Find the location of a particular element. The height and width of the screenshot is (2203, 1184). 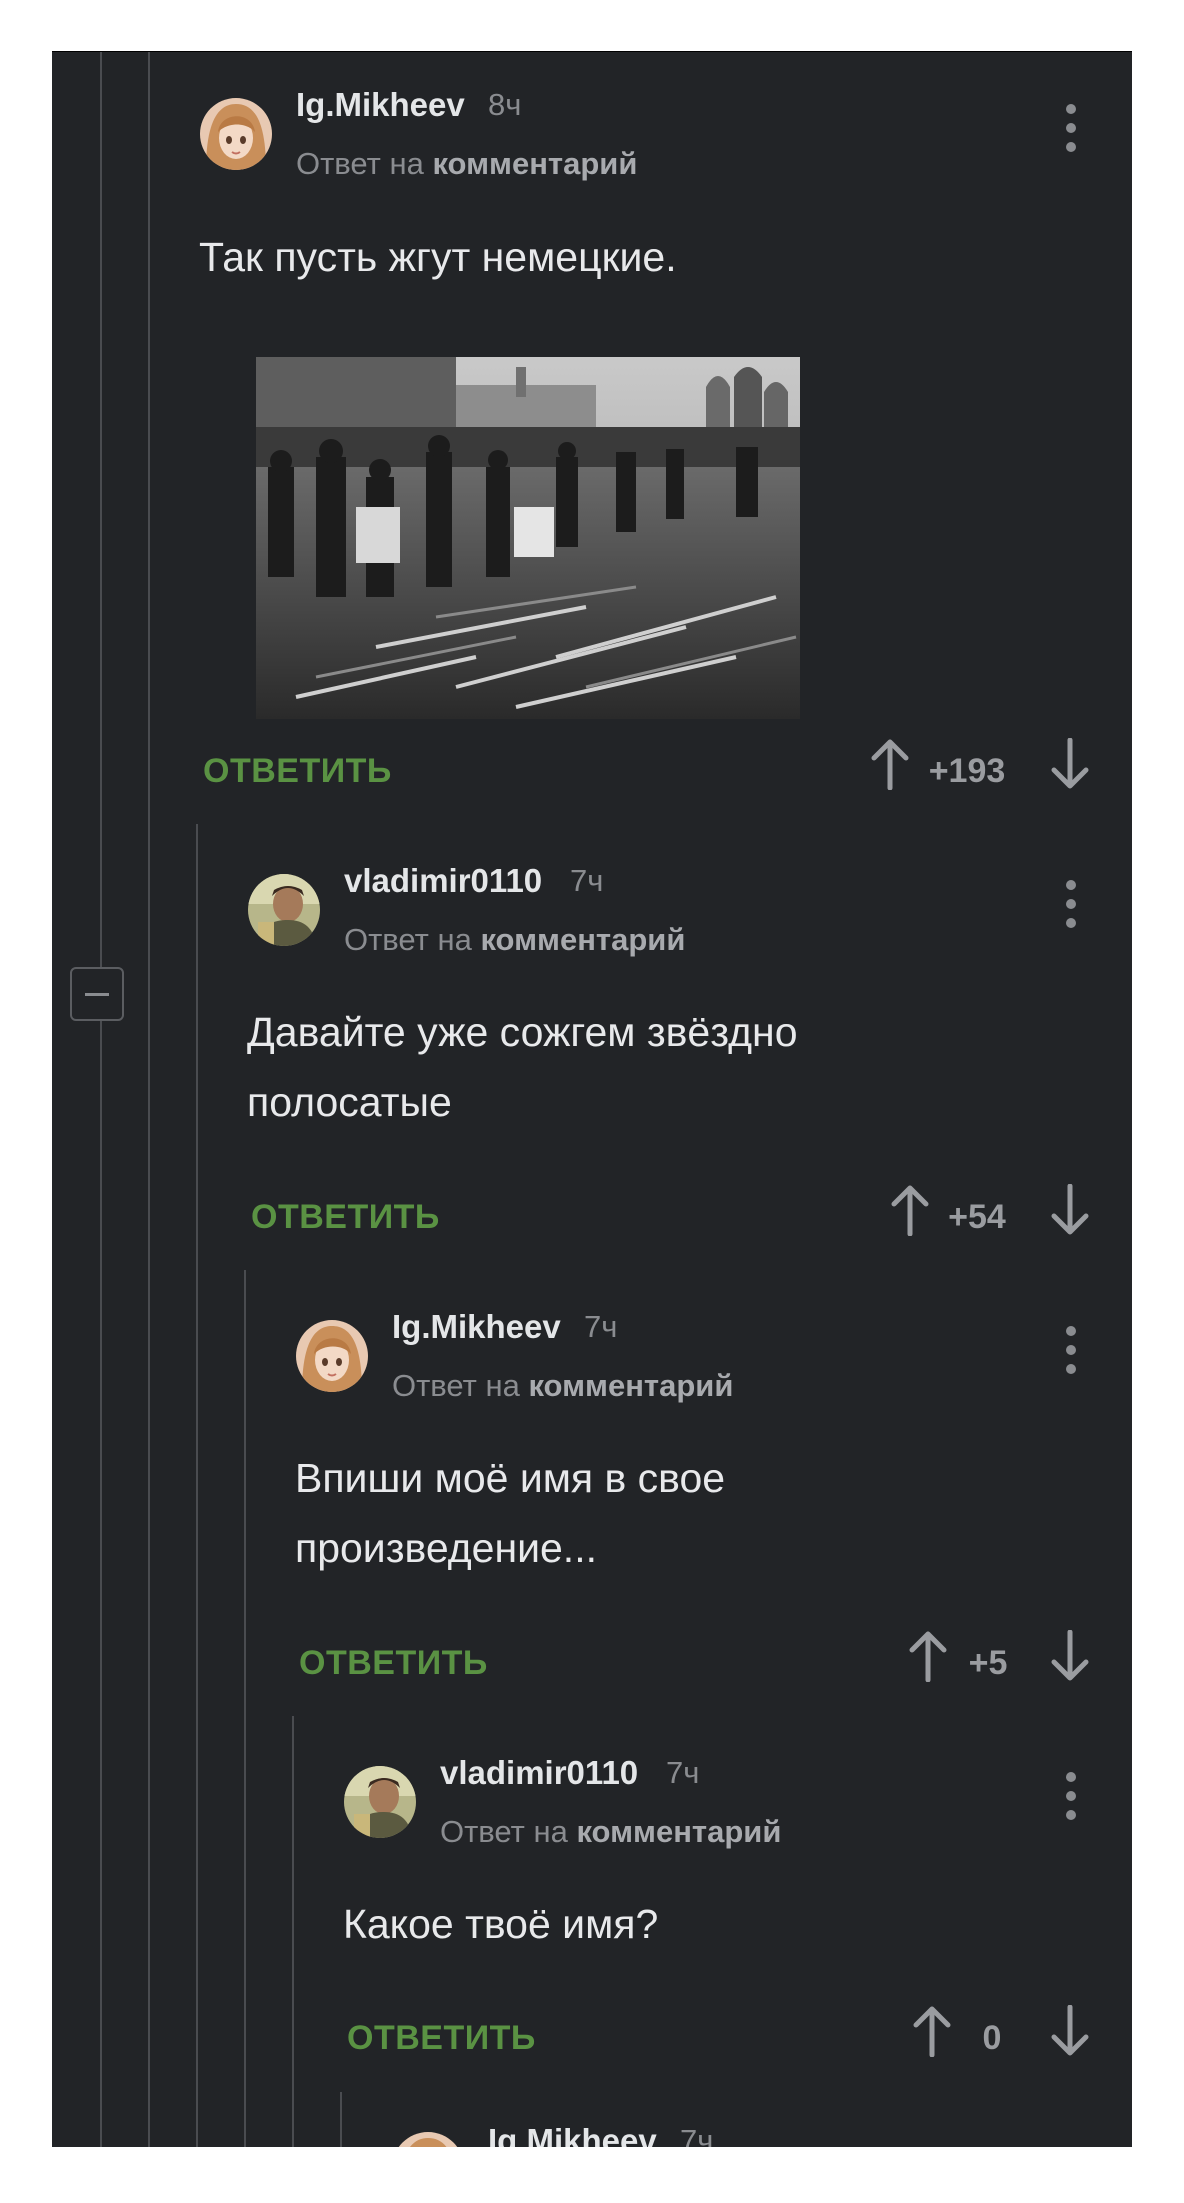

collapse-thread-button is located at coordinates (97, 994).